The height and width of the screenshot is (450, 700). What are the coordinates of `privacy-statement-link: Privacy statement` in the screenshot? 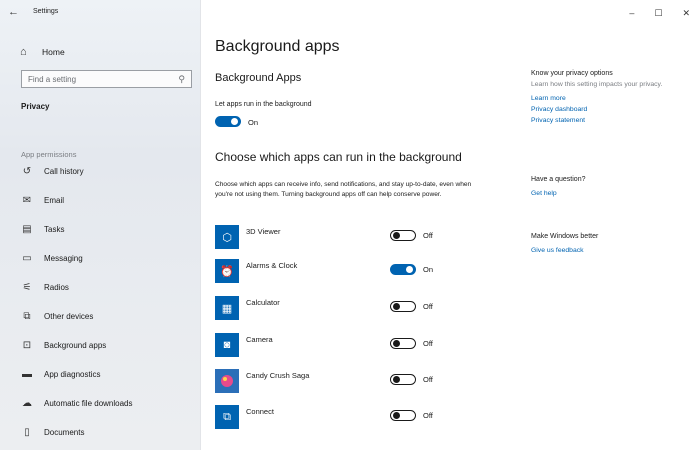 It's located at (606, 120).